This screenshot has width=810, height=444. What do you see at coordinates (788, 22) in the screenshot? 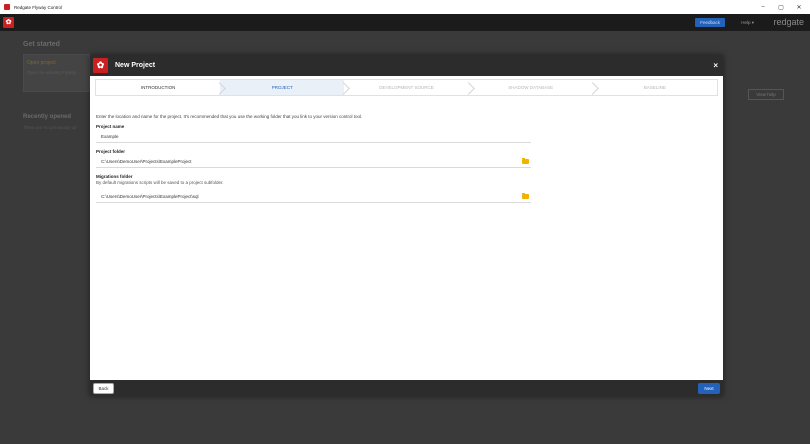
I see `redgate-brand: redgate` at bounding box center [788, 22].